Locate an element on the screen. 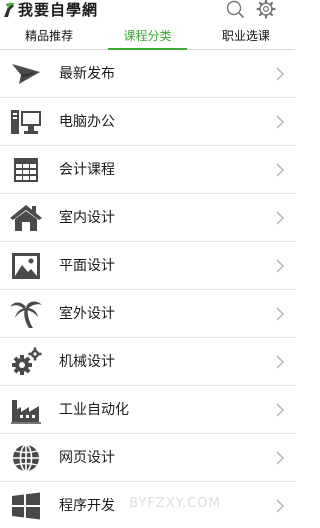  gear-icon is located at coordinates (266, 10).